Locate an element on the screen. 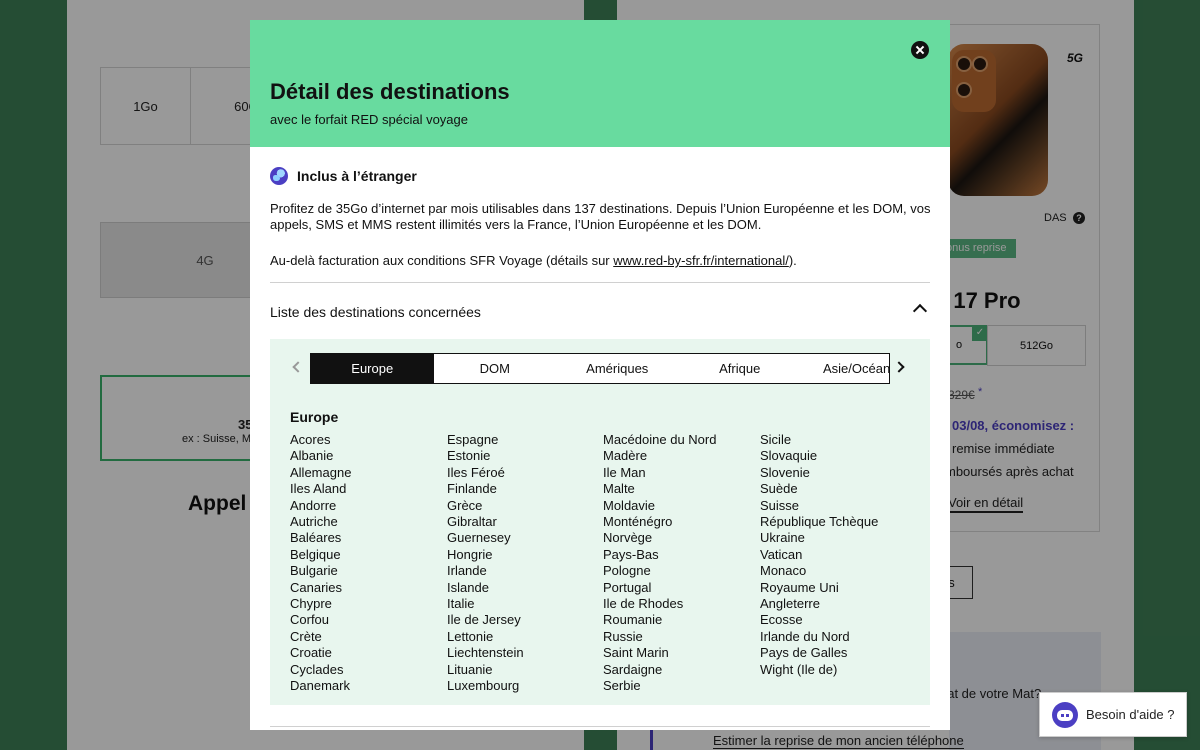  destination-item: Sicile is located at coordinates (776, 439).